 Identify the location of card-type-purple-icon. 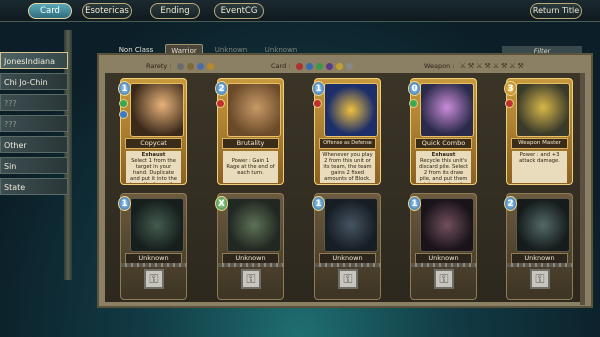
(329, 66).